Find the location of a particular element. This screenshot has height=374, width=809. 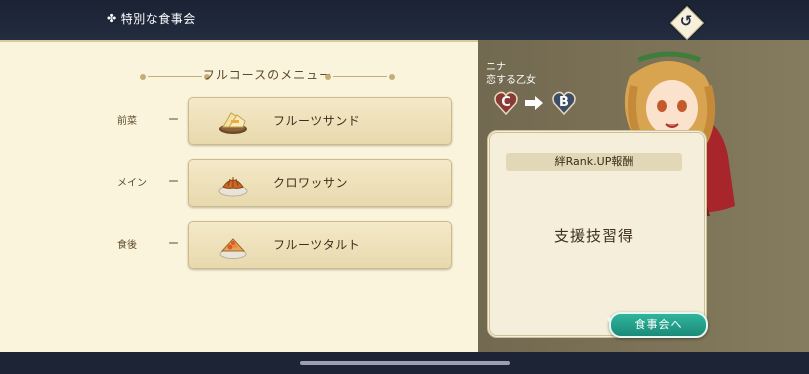

arrow-right-icon is located at coordinates (534, 103).